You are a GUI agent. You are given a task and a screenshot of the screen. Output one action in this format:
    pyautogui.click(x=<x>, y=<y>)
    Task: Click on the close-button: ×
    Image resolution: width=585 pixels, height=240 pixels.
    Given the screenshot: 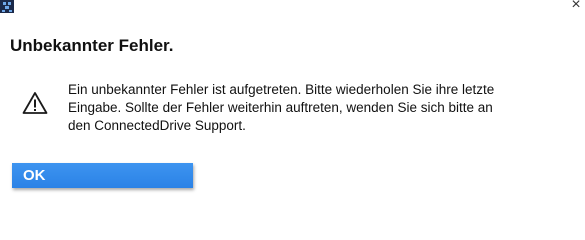 What is the action you would take?
    pyautogui.click(x=576, y=6)
    